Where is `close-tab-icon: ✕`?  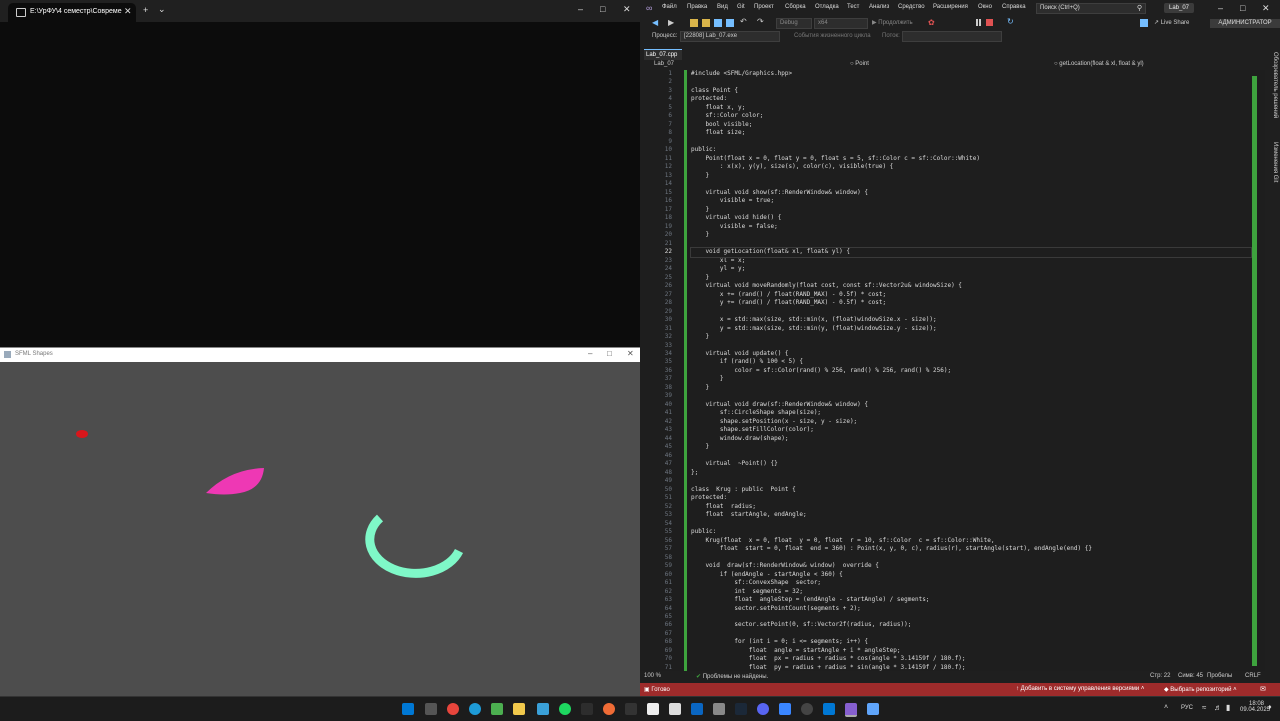
close-tab-icon: ✕ is located at coordinates (128, 11).